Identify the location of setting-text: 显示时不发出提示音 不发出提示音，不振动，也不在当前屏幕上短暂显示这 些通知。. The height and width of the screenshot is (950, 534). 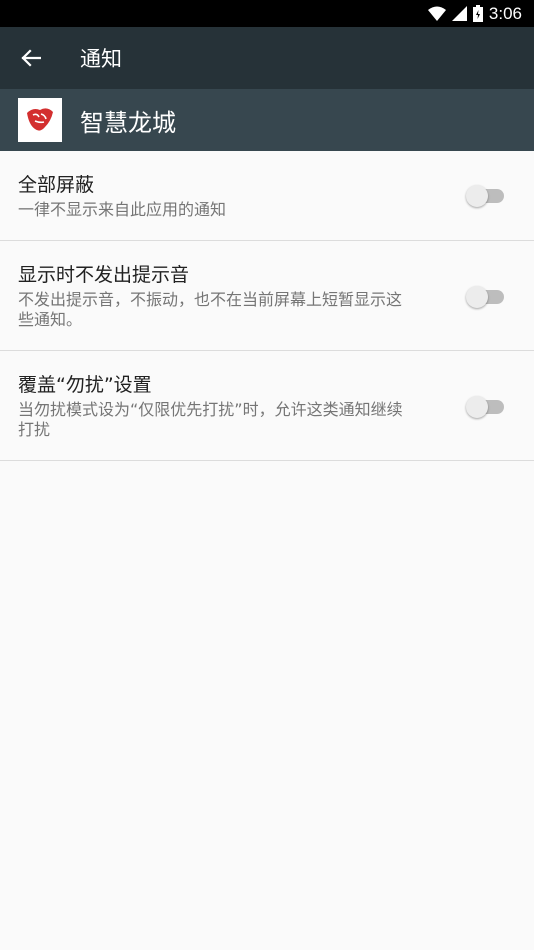
(225, 296).